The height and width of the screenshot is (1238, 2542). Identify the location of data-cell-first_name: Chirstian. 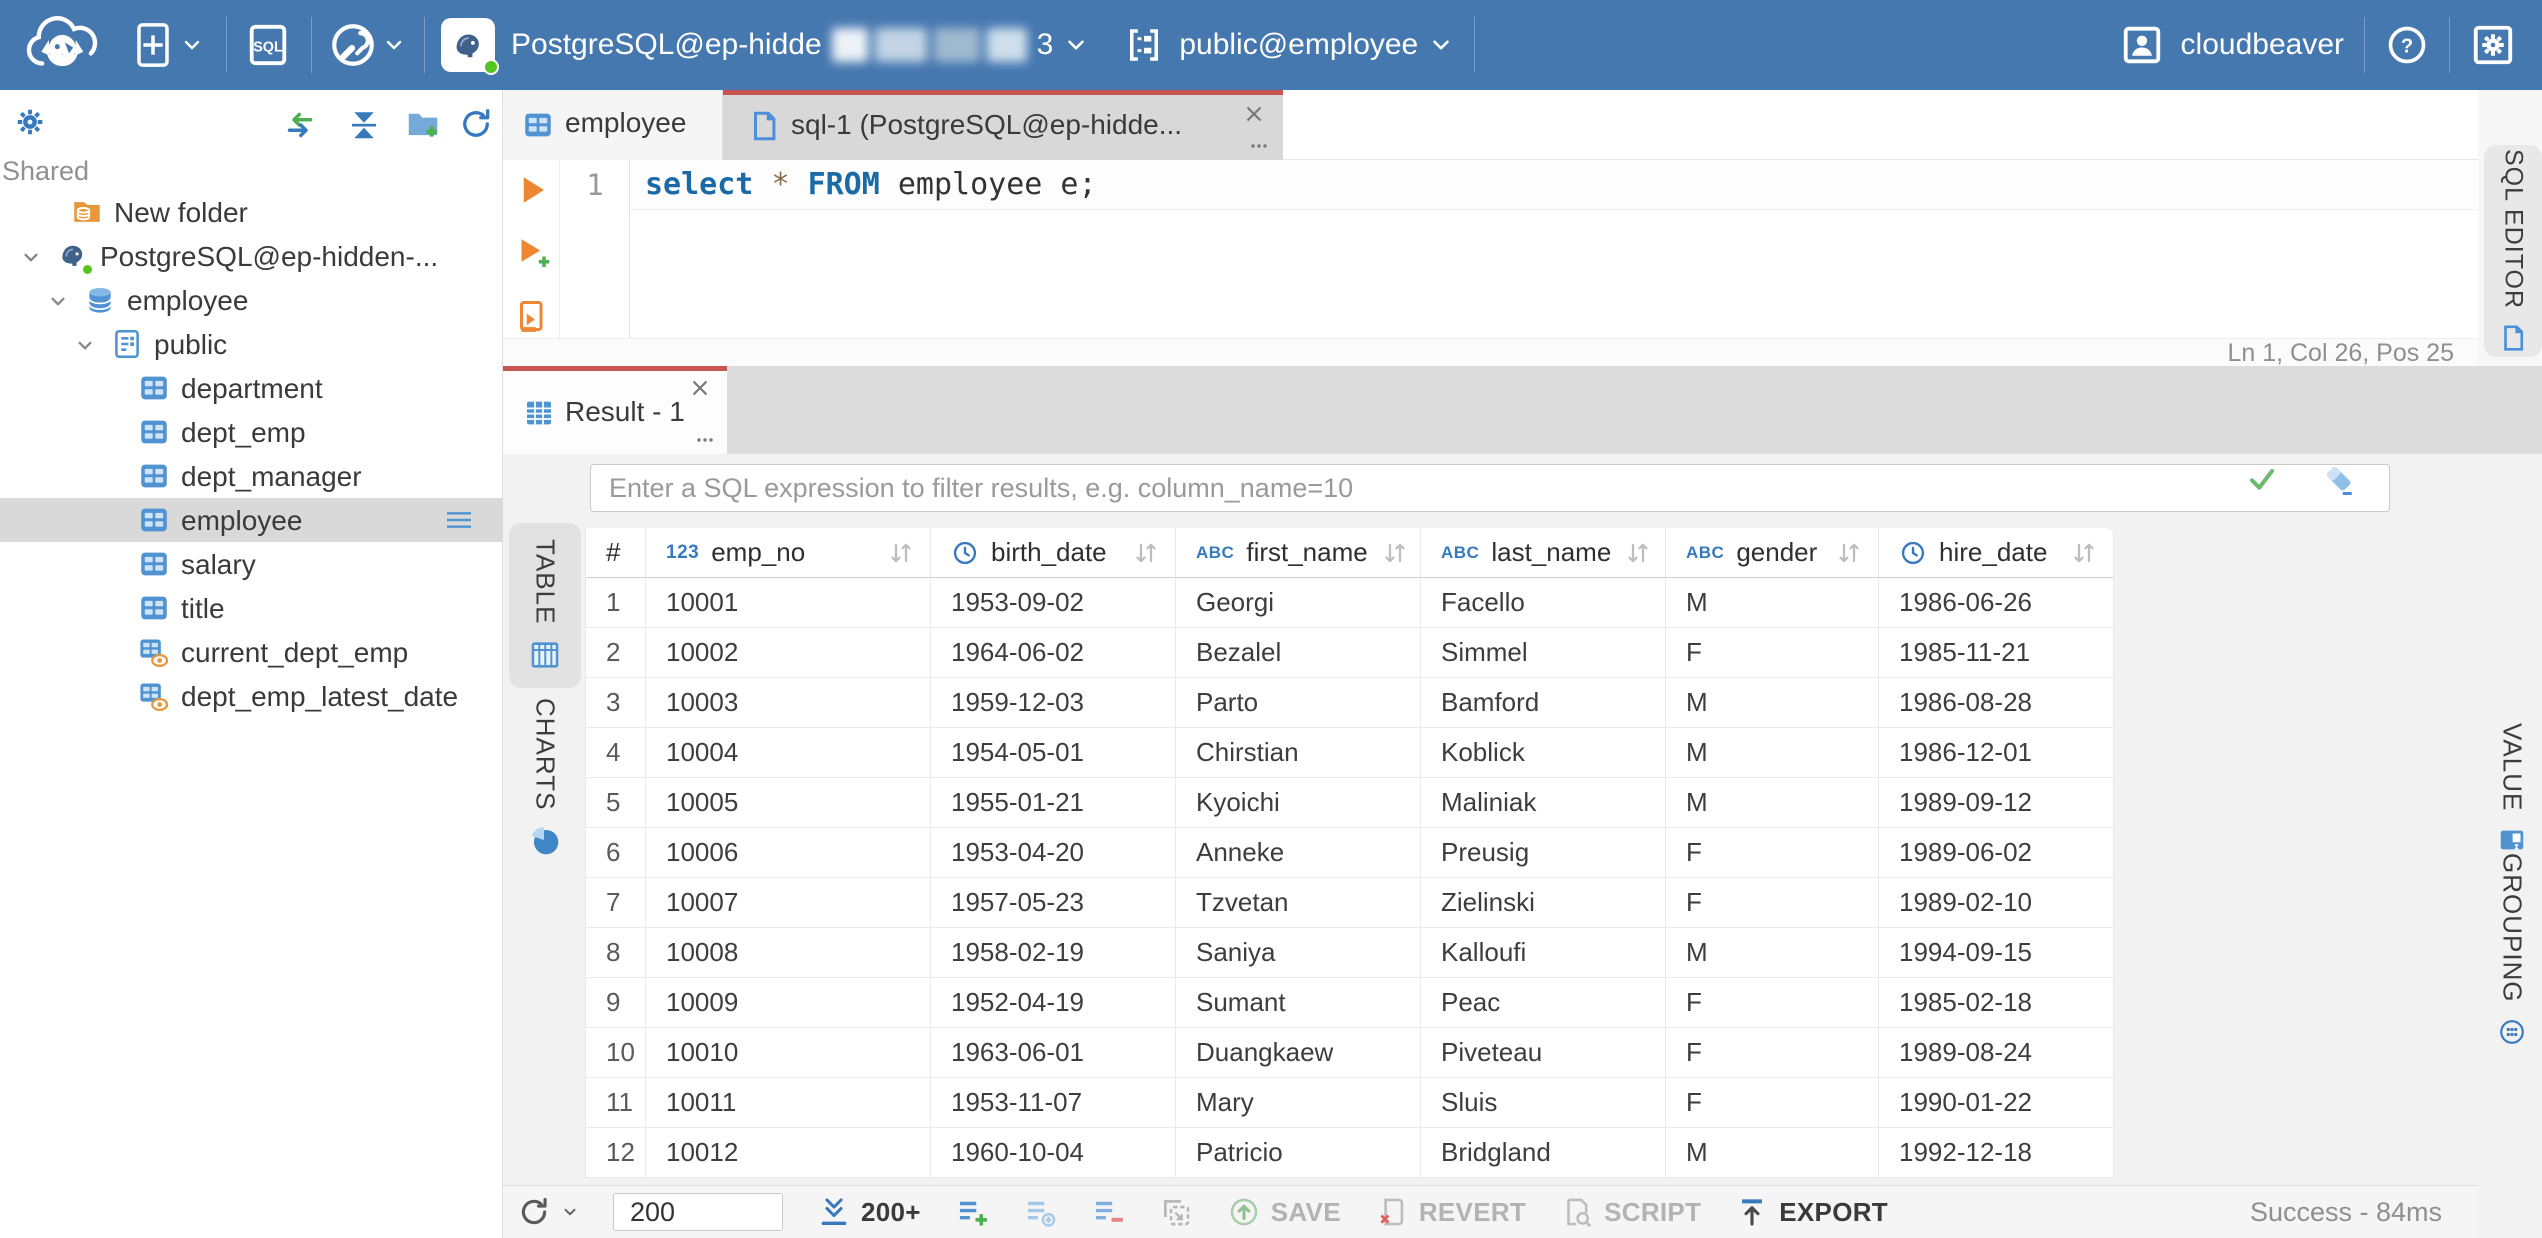
(1298, 753).